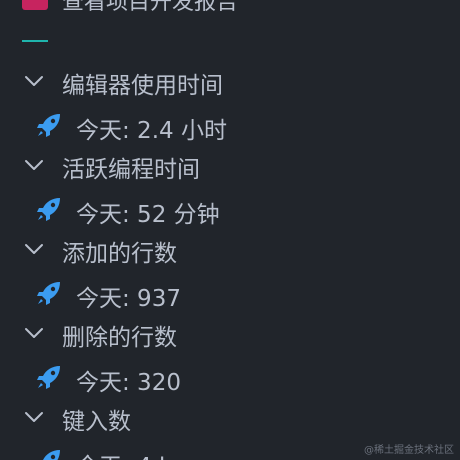 Image resolution: width=460 pixels, height=460 pixels. Describe the element at coordinates (119, 338) in the screenshot. I see `section-label: 删除的行数` at that location.